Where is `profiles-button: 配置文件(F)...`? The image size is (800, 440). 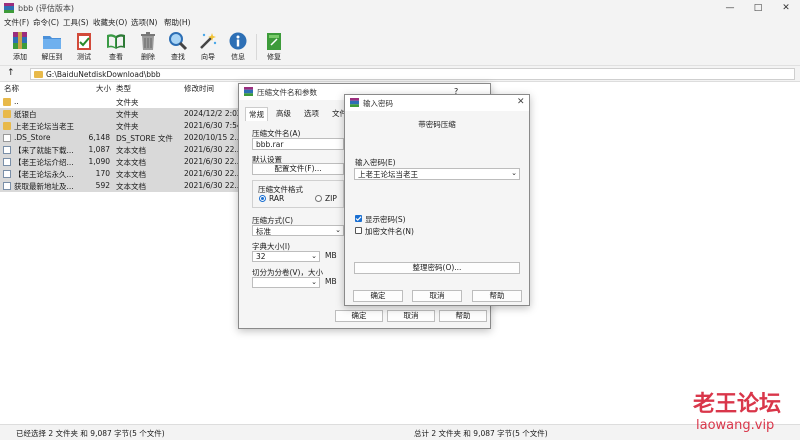
profiles-button: 配置文件(F)... is located at coordinates (298, 169).